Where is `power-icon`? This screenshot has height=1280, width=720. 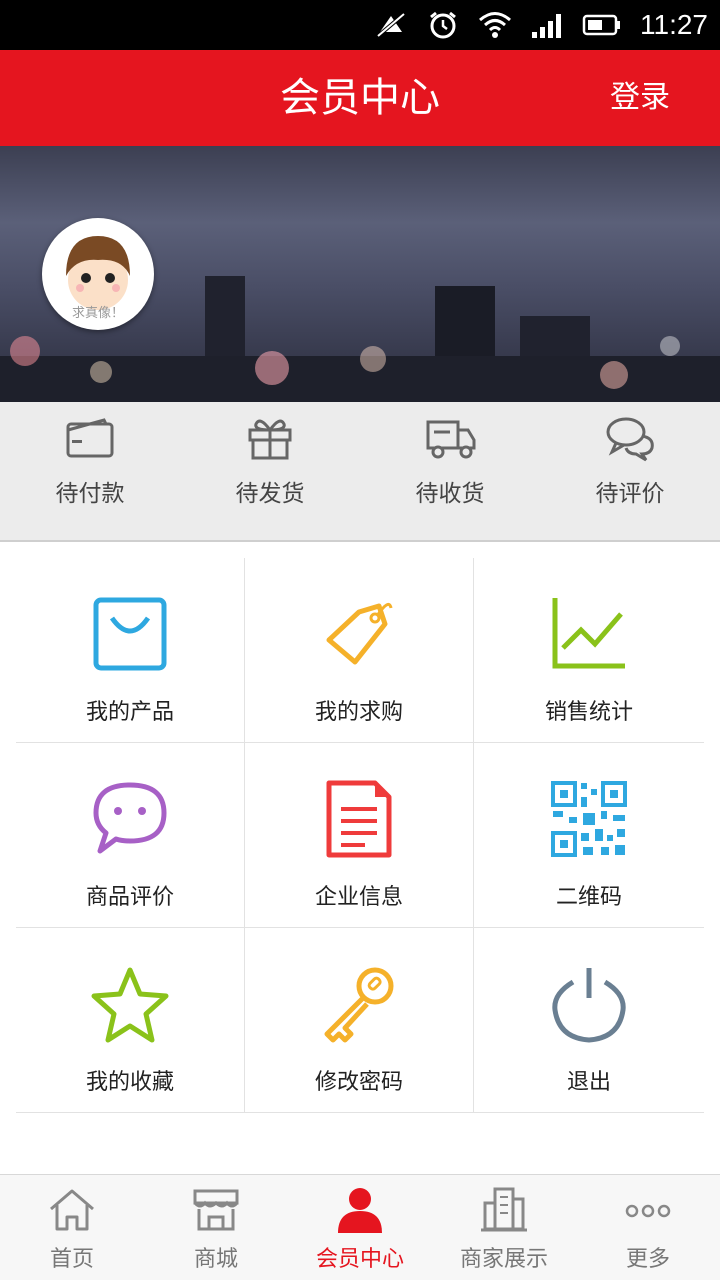
power-icon is located at coordinates (589, 1005).